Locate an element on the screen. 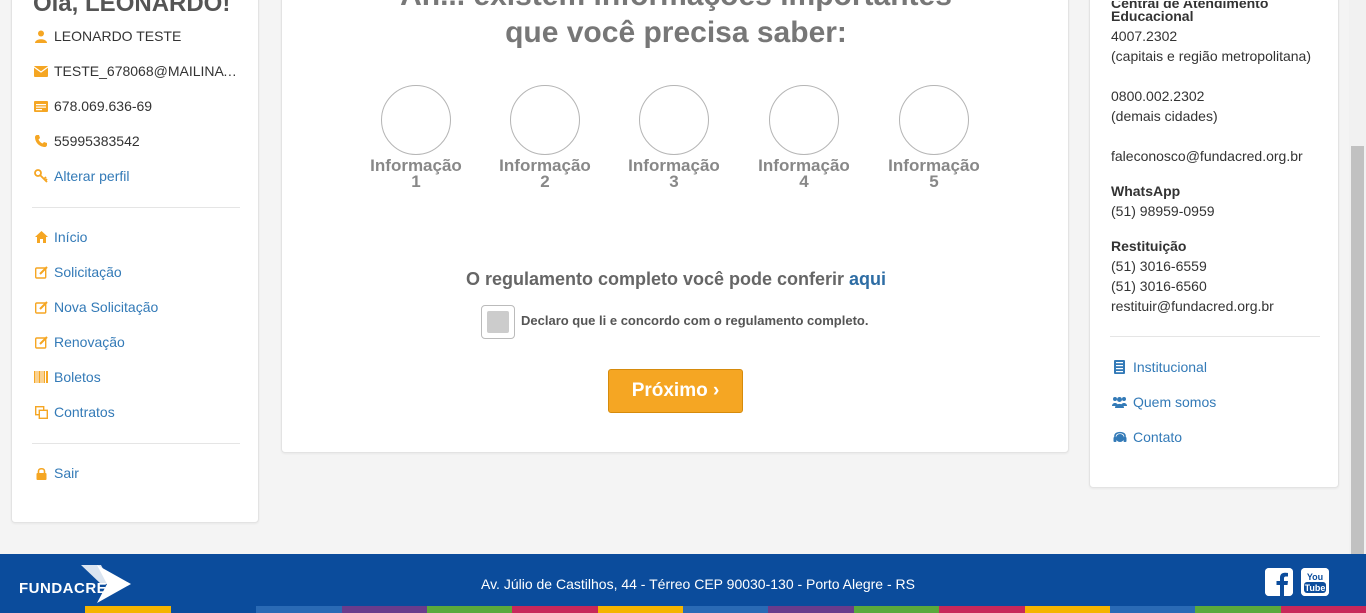 The height and width of the screenshot is (613, 1366). restituicao-phone2: (51) 3016-6560 is located at coordinates (1159, 286).